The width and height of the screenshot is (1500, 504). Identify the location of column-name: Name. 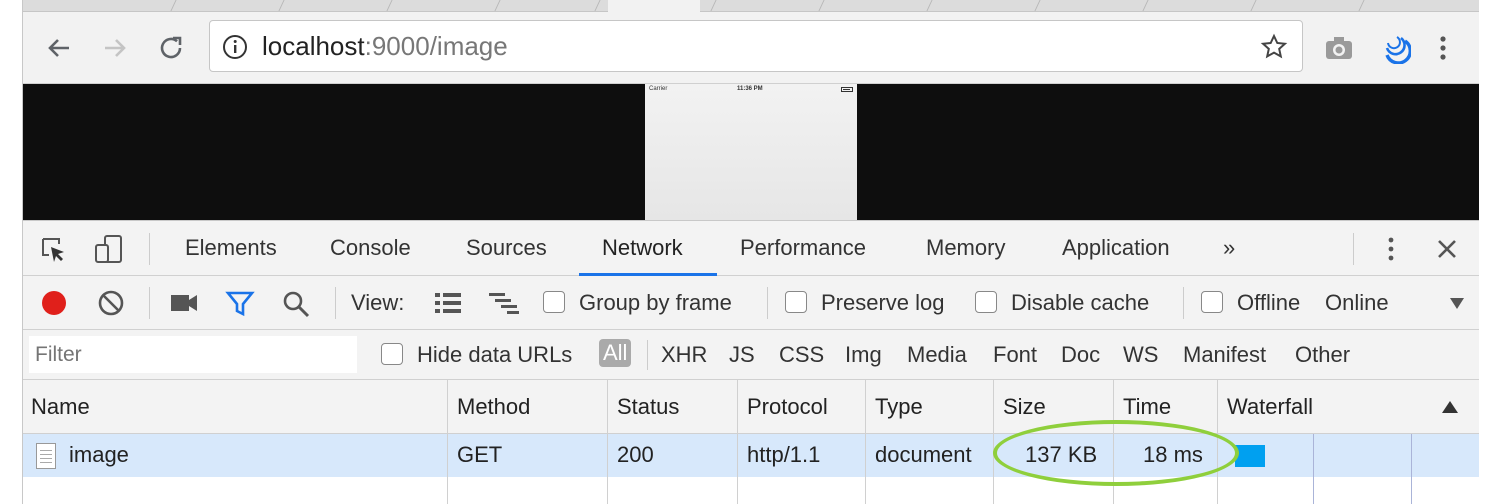
(60, 407).